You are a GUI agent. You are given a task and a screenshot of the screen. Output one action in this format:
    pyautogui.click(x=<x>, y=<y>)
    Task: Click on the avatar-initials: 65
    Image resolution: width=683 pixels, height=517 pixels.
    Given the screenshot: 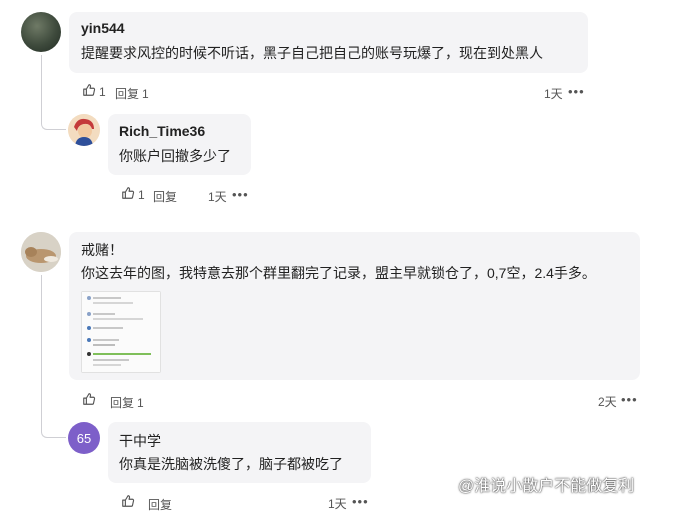 What is the action you would take?
    pyautogui.click(x=84, y=438)
    